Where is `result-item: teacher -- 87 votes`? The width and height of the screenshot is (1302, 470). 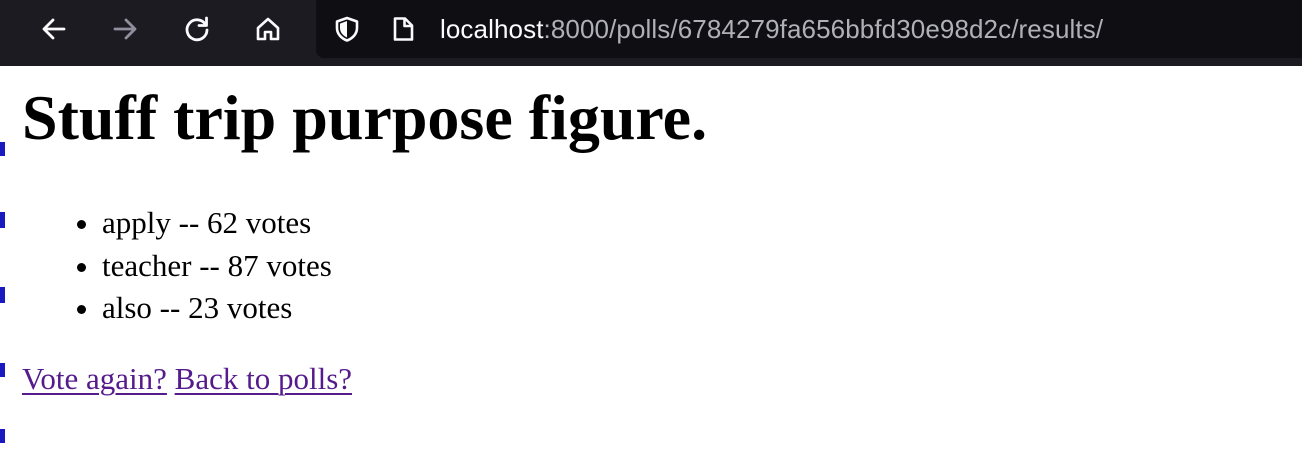 result-item: teacher -- 87 votes is located at coordinates (217, 266).